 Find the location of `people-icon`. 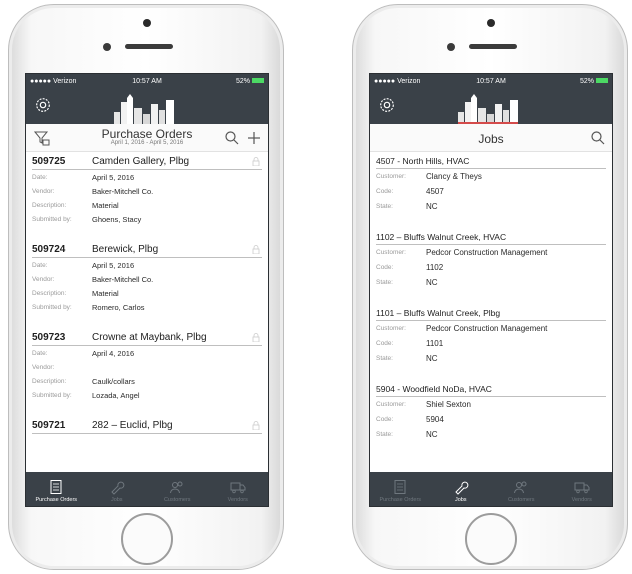

people-icon is located at coordinates (520, 487).